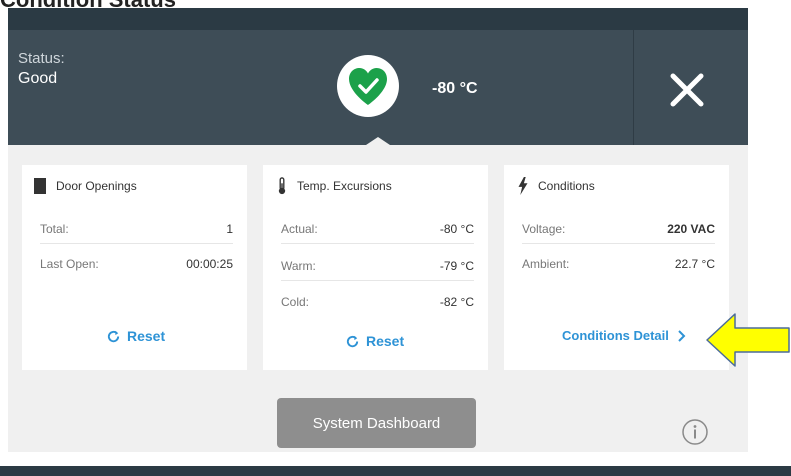  Describe the element at coordinates (456, 302) in the screenshot. I see `row-value: -82 °C` at that location.